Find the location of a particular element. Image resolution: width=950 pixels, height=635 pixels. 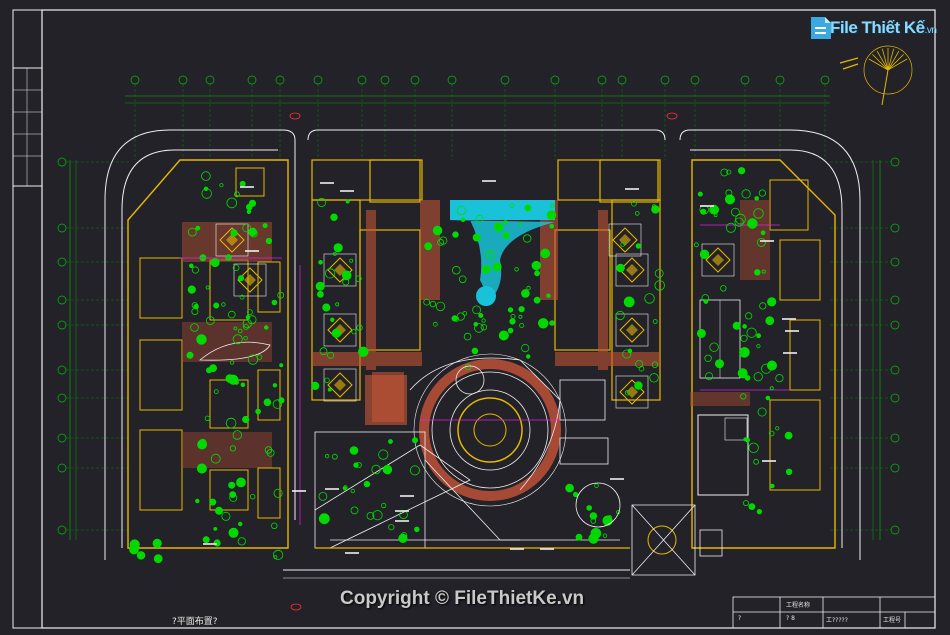

title-block-cell-e: 工程号 is located at coordinates (892, 620).